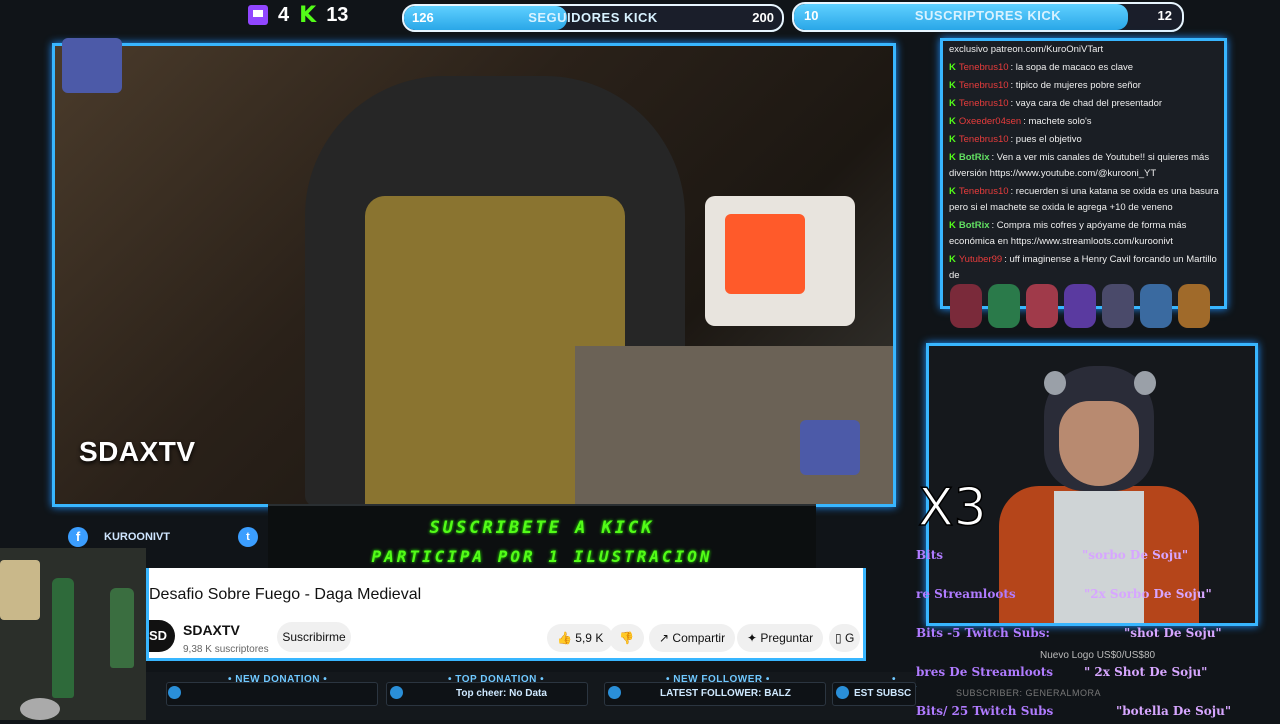 This screenshot has height=724, width=1280. What do you see at coordinates (983, 633) in the screenshot?
I see `reward-condition: Bits -5 Twitch Subs:` at bounding box center [983, 633].